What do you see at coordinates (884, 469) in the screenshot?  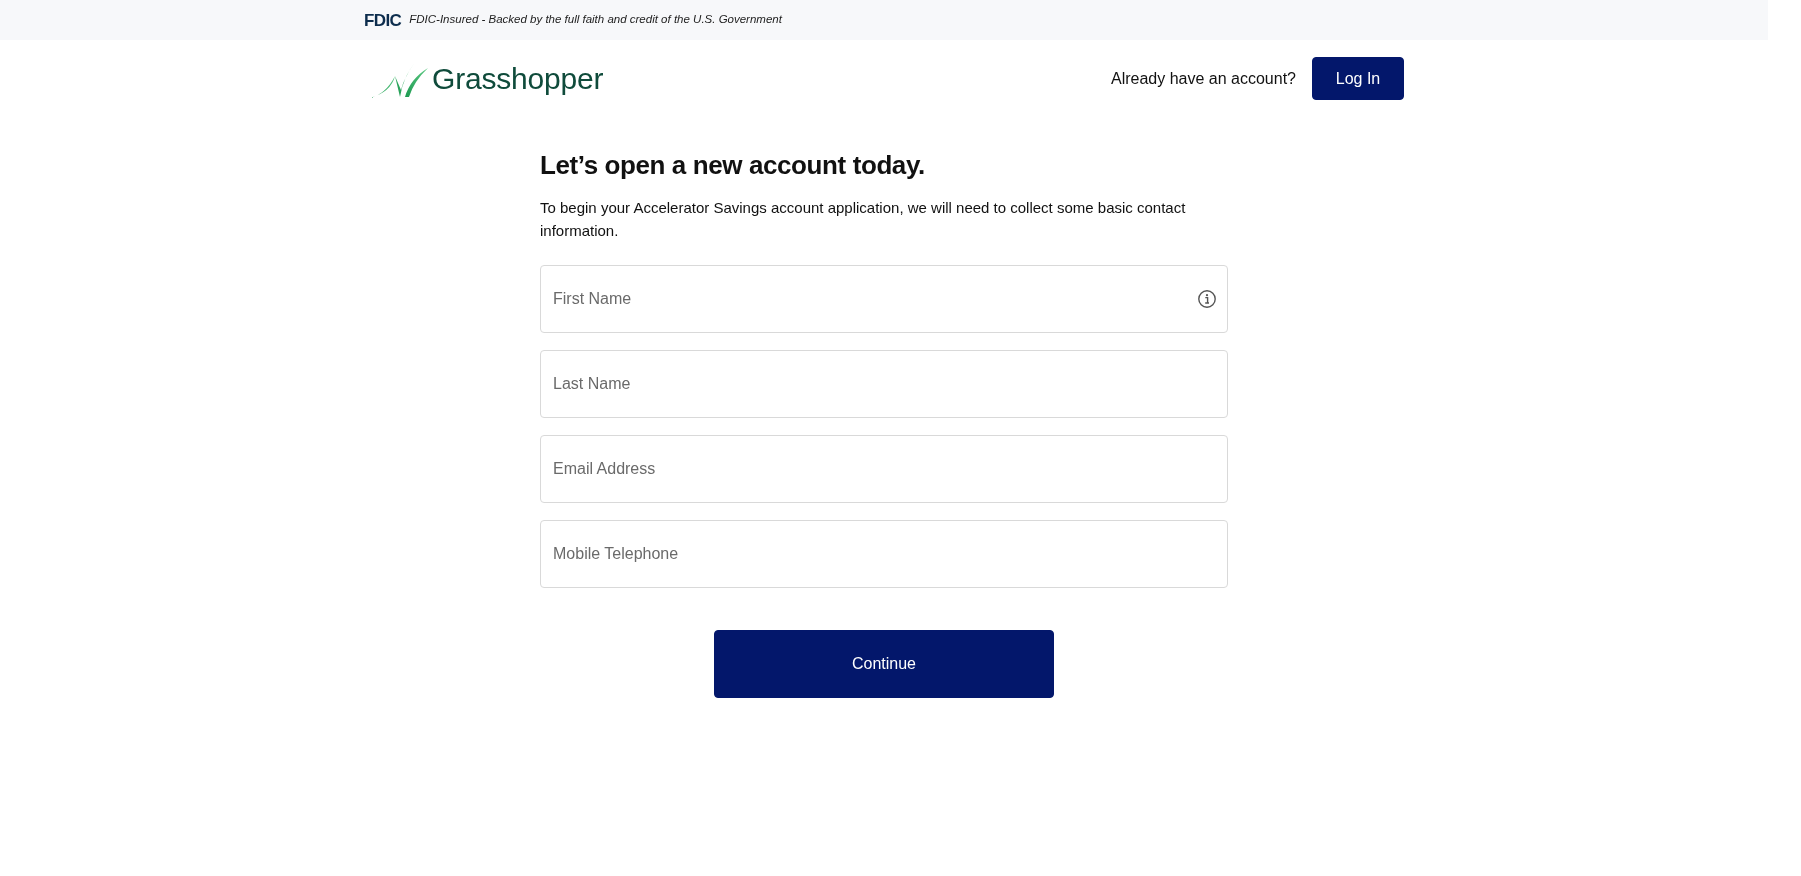 I see `input-field: Email Address` at bounding box center [884, 469].